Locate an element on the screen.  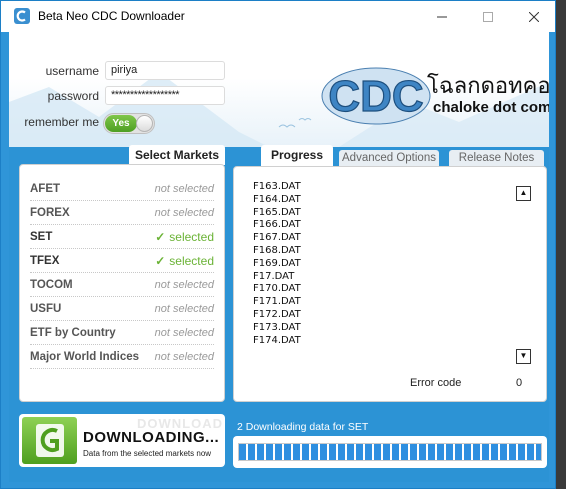
maximize-button is located at coordinates (488, 16).